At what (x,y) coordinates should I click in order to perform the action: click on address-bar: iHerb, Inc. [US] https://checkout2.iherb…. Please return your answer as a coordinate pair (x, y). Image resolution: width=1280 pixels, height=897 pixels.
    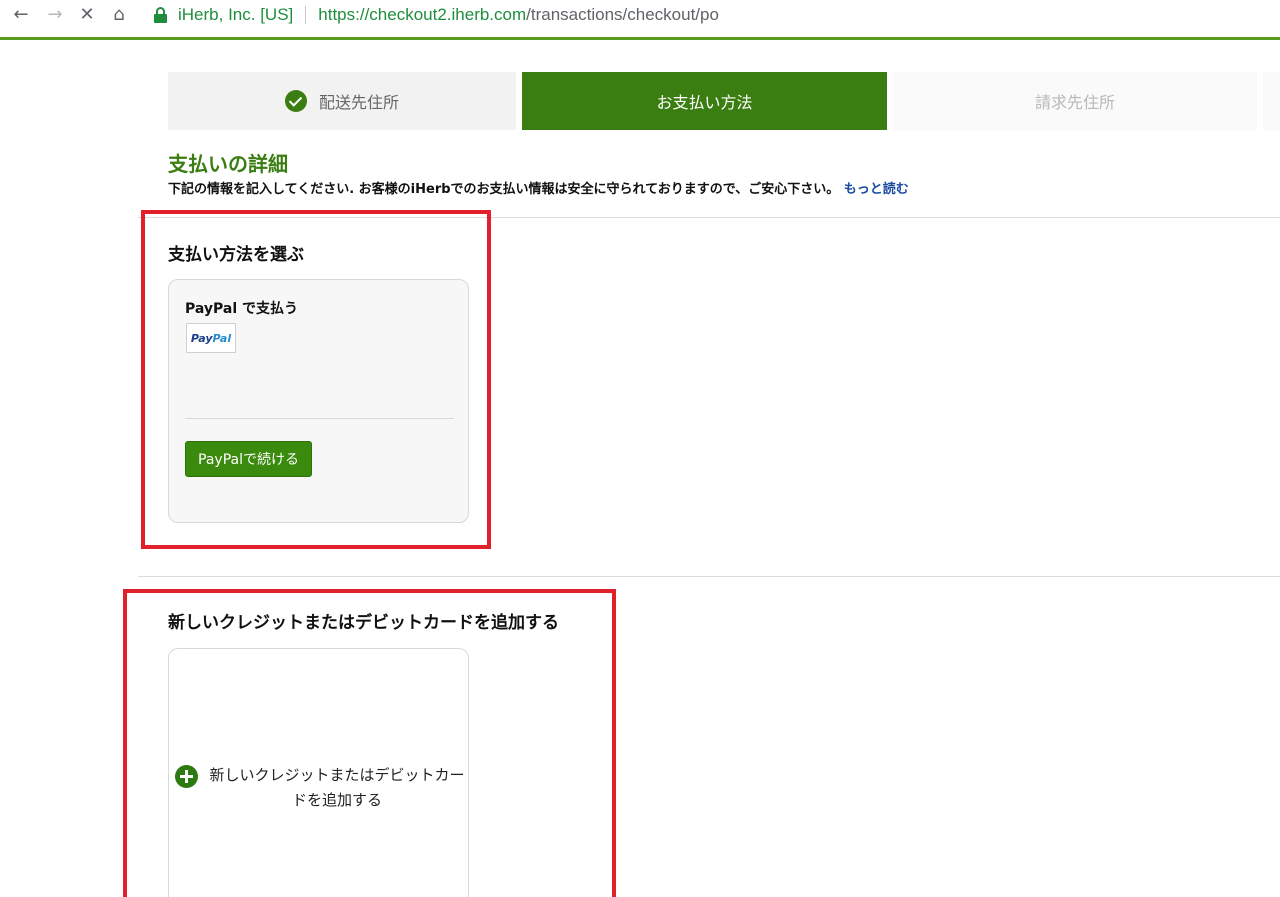
    Looking at the image, I should click on (710, 15).